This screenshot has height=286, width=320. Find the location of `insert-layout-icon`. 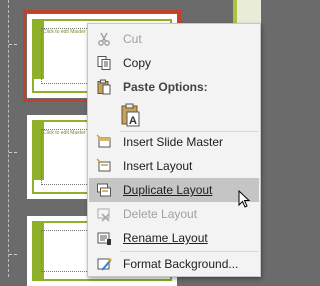

insert-layout-icon is located at coordinates (104, 166).